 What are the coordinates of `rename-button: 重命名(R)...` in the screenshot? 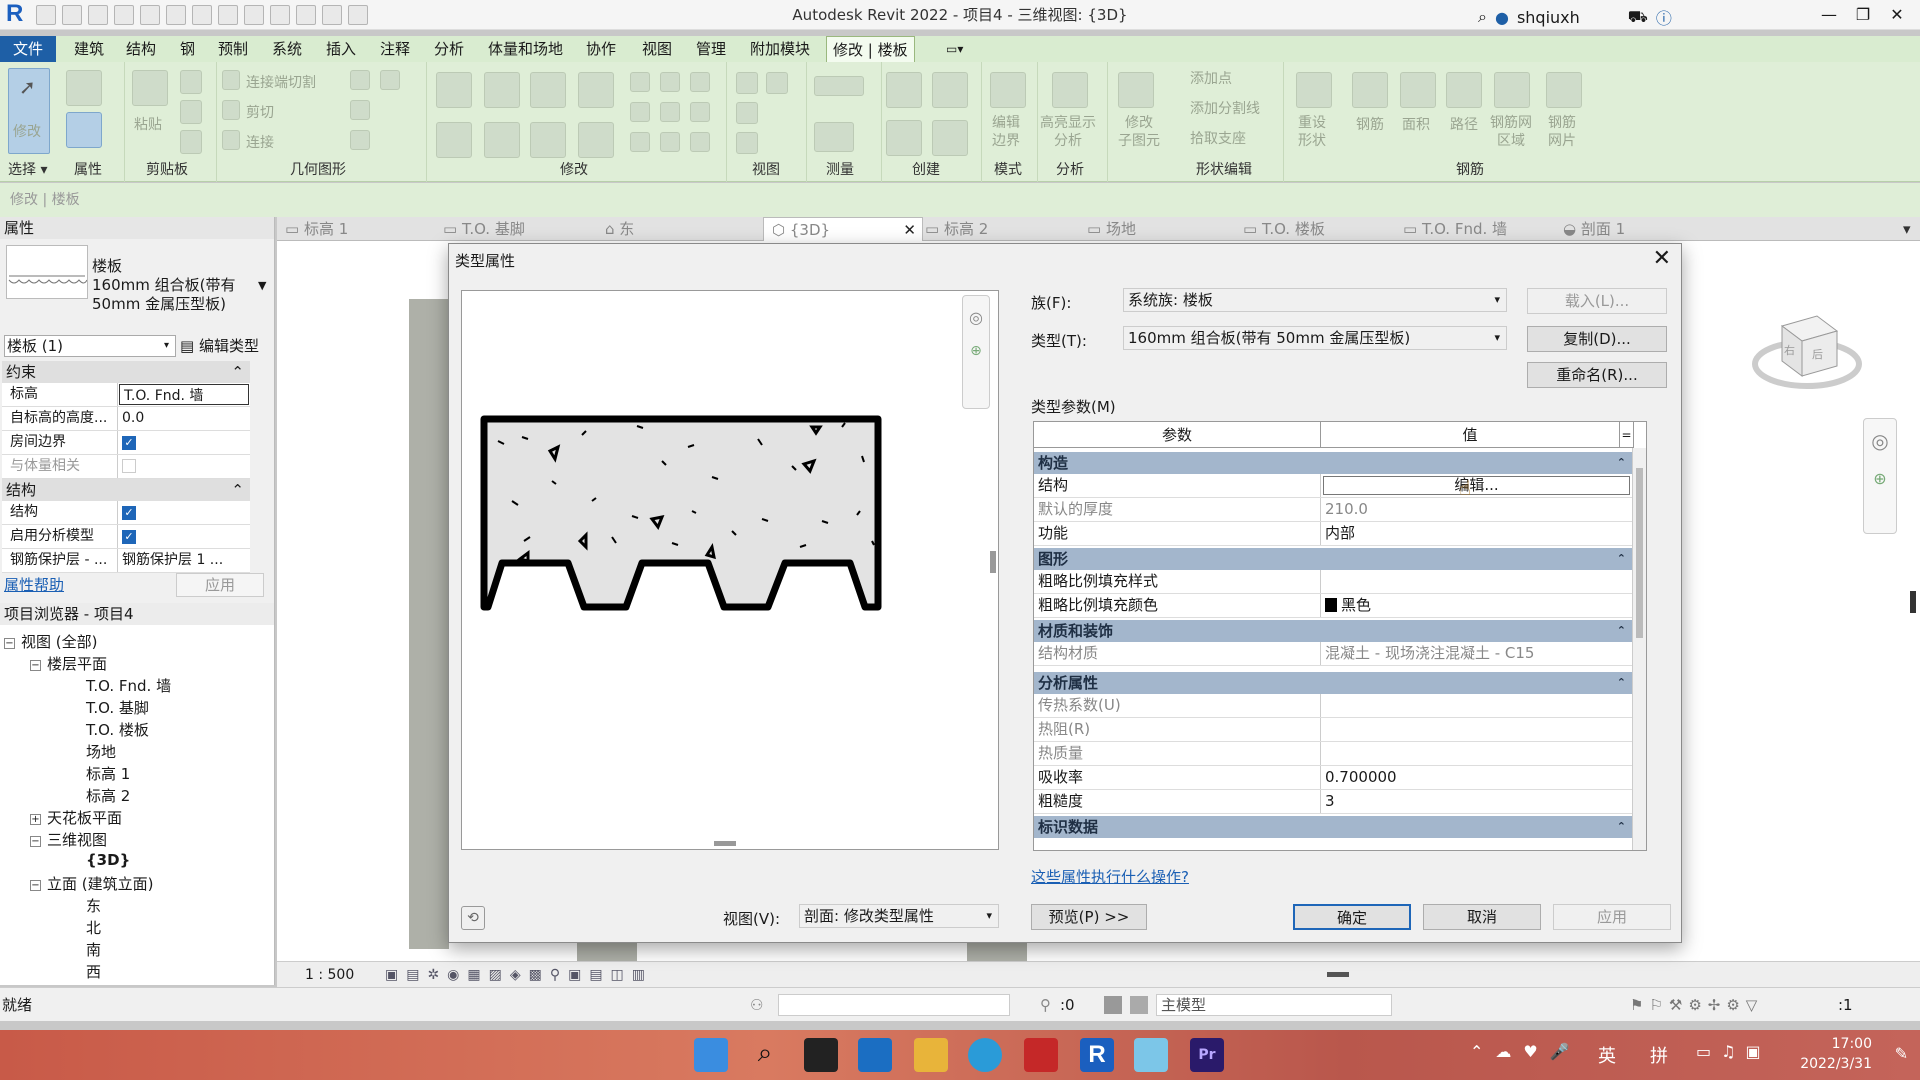 It's located at (1597, 375).